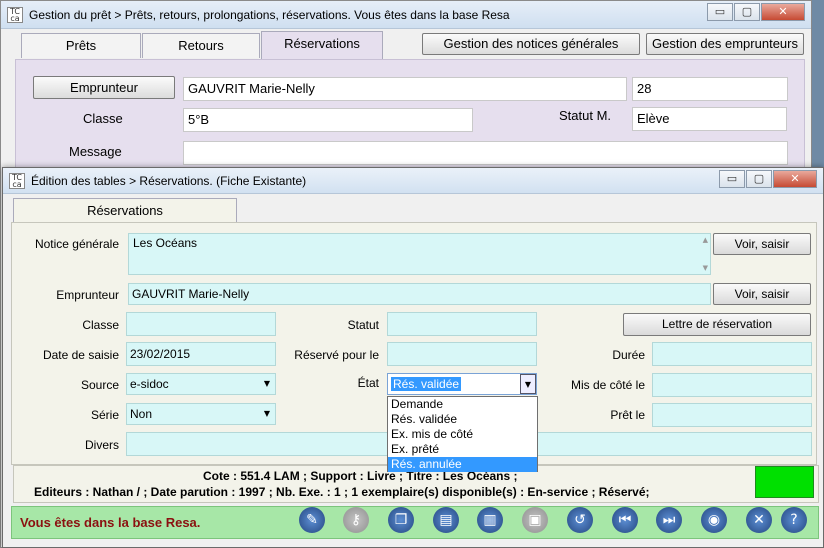 This screenshot has width=824, height=548. I want to click on back-close-button: ✕, so click(783, 12).